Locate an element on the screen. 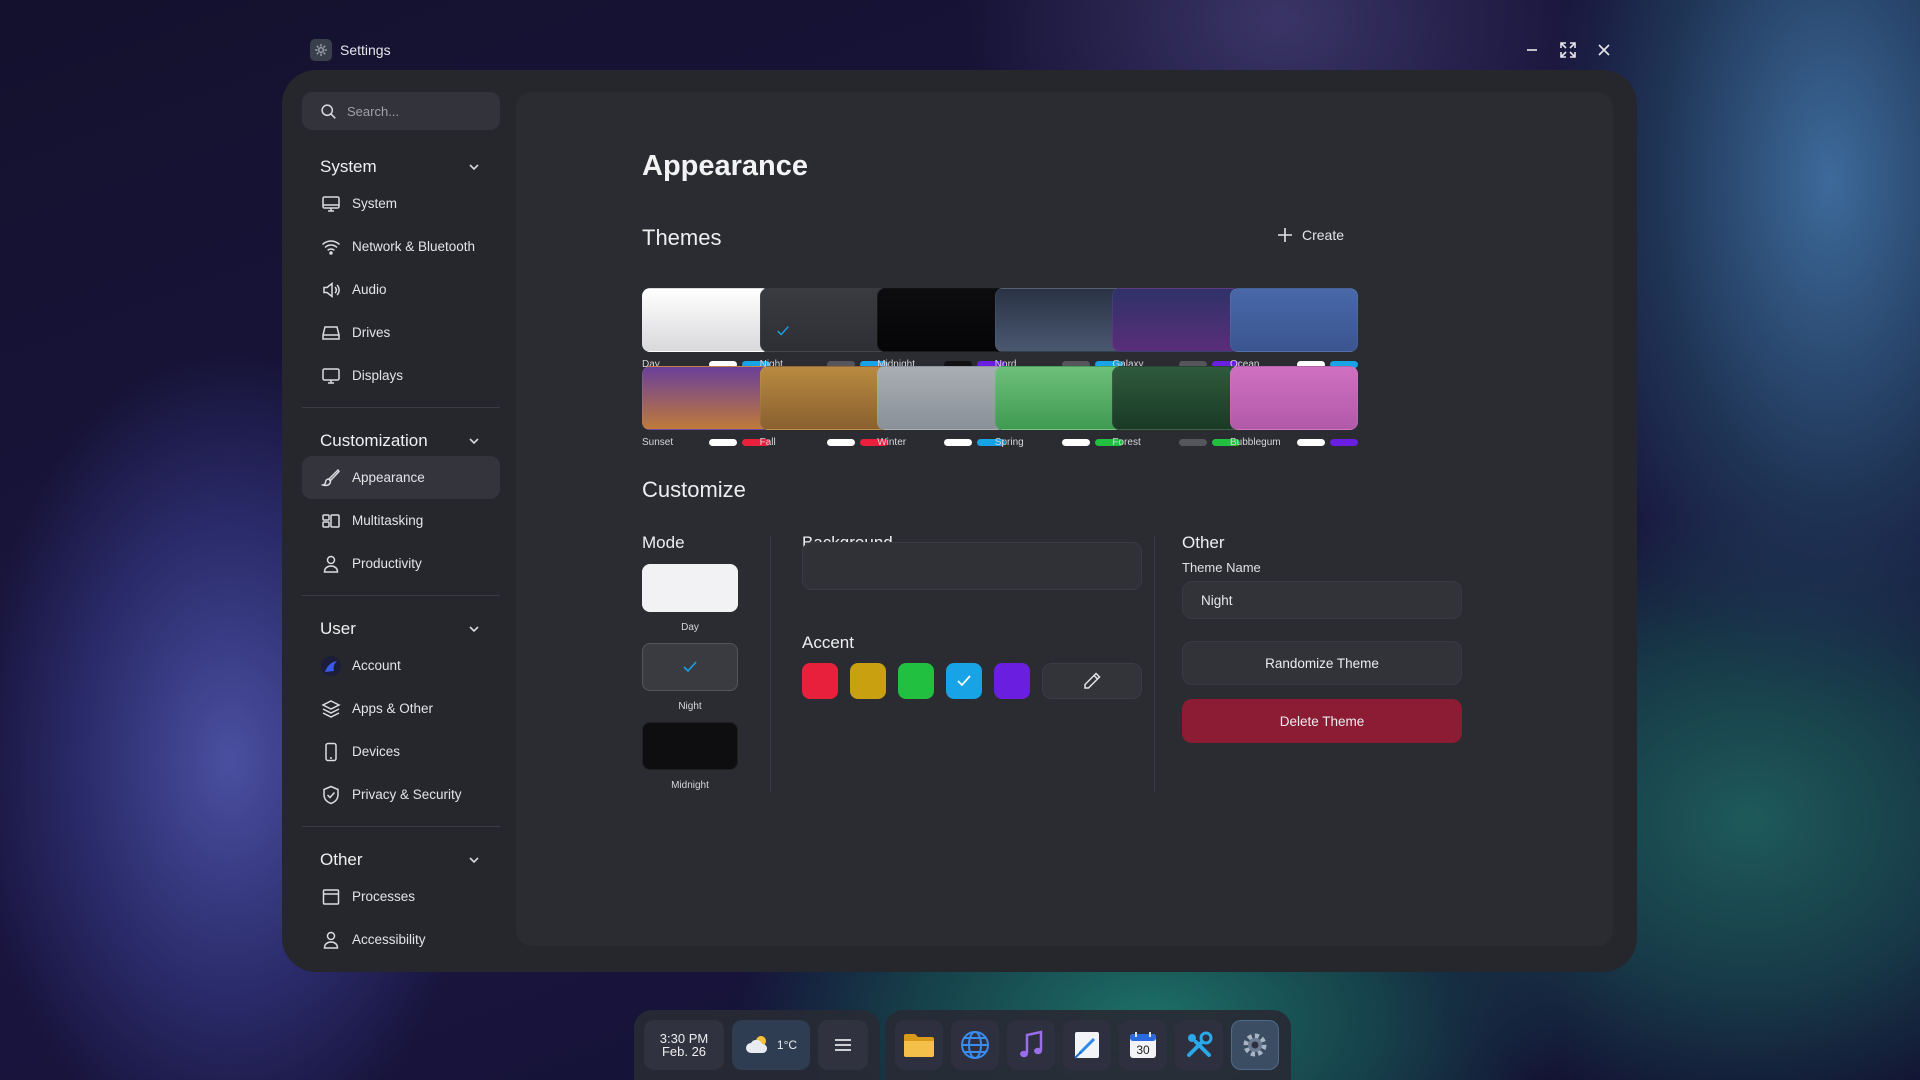 This screenshot has height=1080, width=1920. theme-meta: Forest is located at coordinates (1176, 442).